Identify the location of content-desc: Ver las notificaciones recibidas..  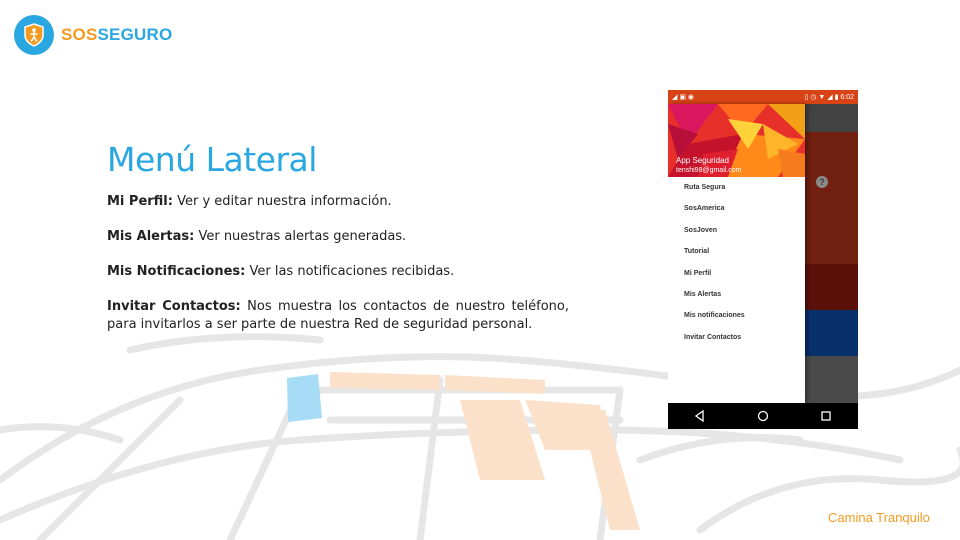
(350, 271).